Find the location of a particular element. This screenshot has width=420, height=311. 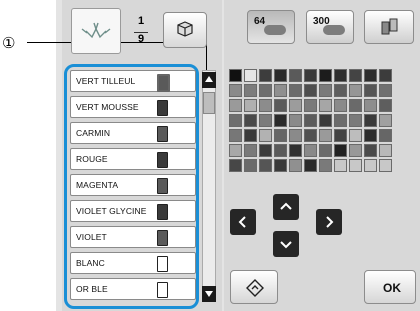

thread-list-item: VERT TILLEUL is located at coordinates (133, 81).